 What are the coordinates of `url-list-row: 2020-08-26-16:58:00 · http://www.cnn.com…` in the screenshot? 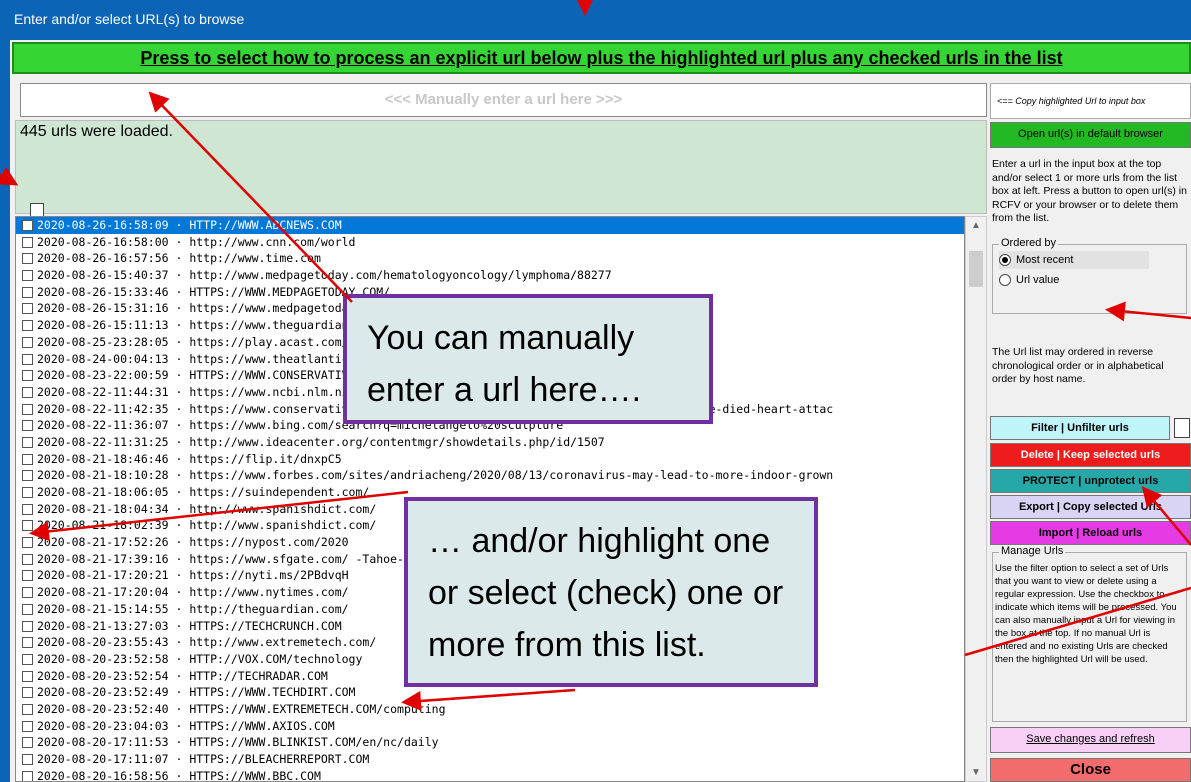 It's located at (490, 242).